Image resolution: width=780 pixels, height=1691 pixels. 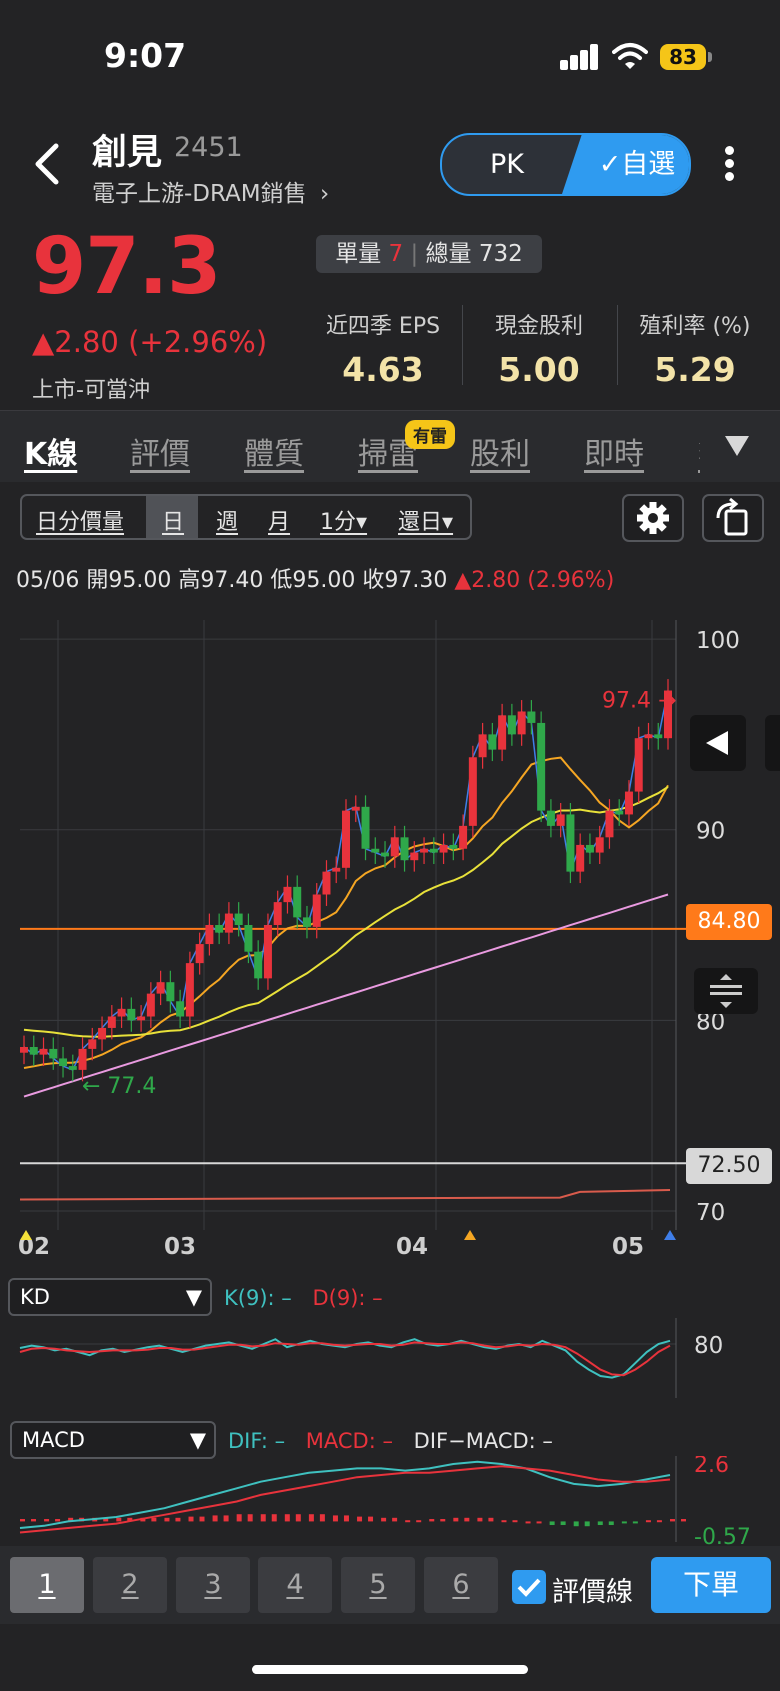 What do you see at coordinates (274, 451) in the screenshot?
I see `tab-fundamentals: 體質` at bounding box center [274, 451].